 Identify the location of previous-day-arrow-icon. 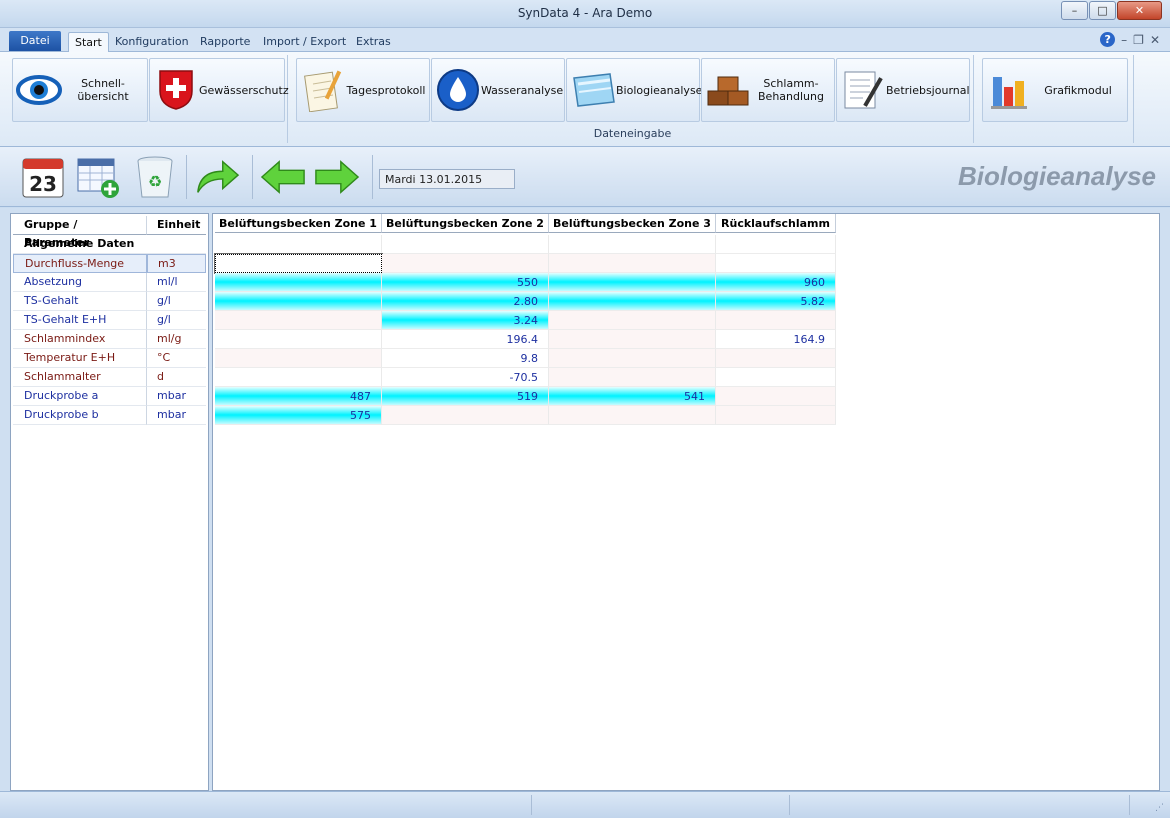
(283, 177).